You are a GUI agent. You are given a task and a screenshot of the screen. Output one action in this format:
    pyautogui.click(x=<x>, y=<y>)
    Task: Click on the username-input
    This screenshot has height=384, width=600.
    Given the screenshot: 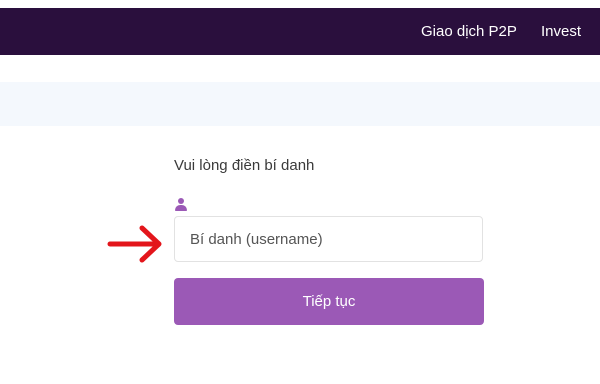 What is the action you would take?
    pyautogui.click(x=328, y=239)
    